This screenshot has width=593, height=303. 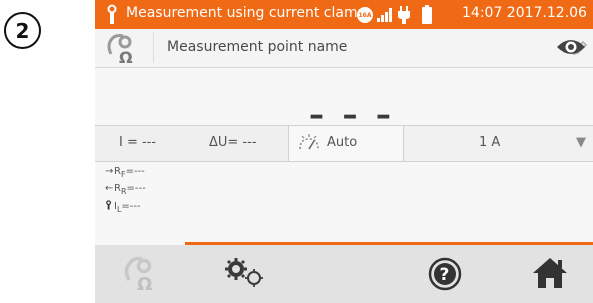 I want to click on plug-icon, so click(x=404, y=15).